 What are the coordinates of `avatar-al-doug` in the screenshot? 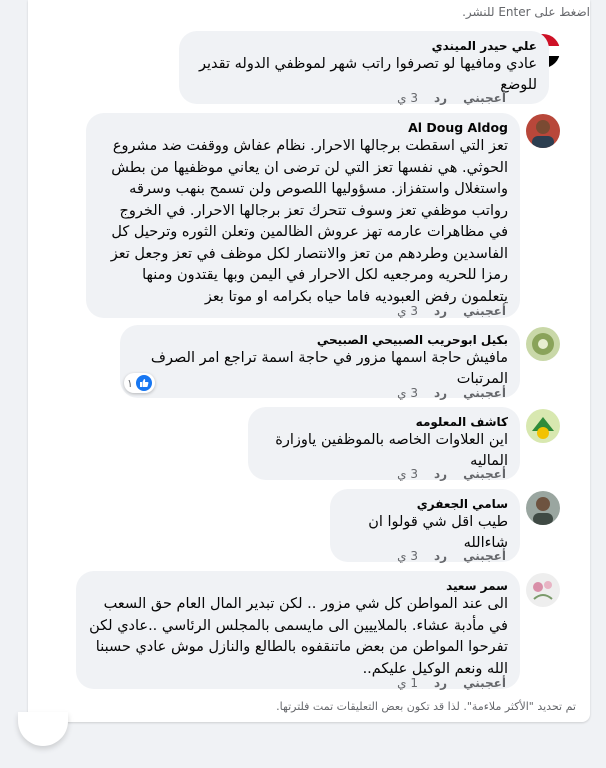 It's located at (543, 131).